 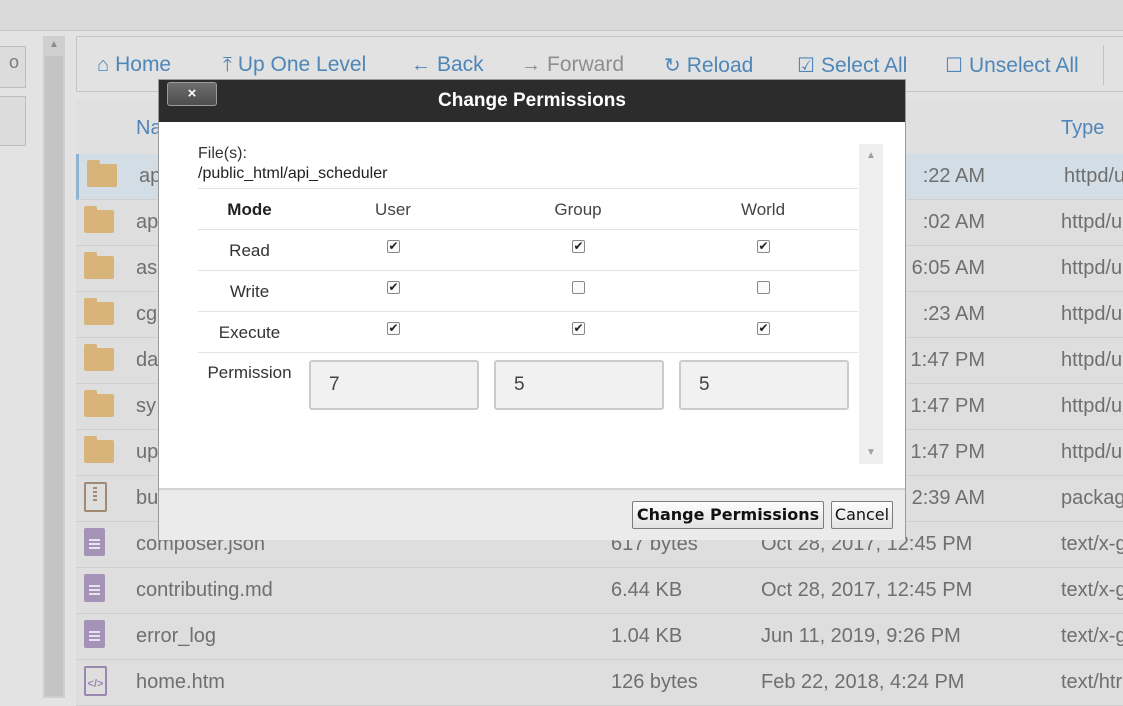 What do you see at coordinates (393, 287) in the screenshot?
I see `user-write-checkbox: ✔` at bounding box center [393, 287].